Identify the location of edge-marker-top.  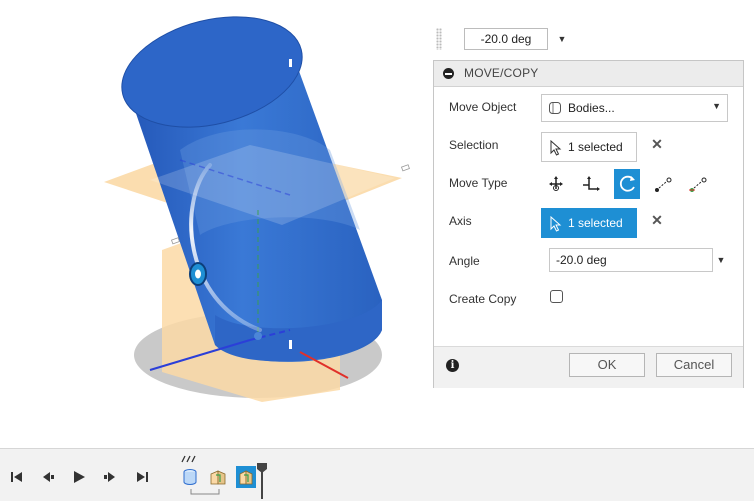
(290, 63).